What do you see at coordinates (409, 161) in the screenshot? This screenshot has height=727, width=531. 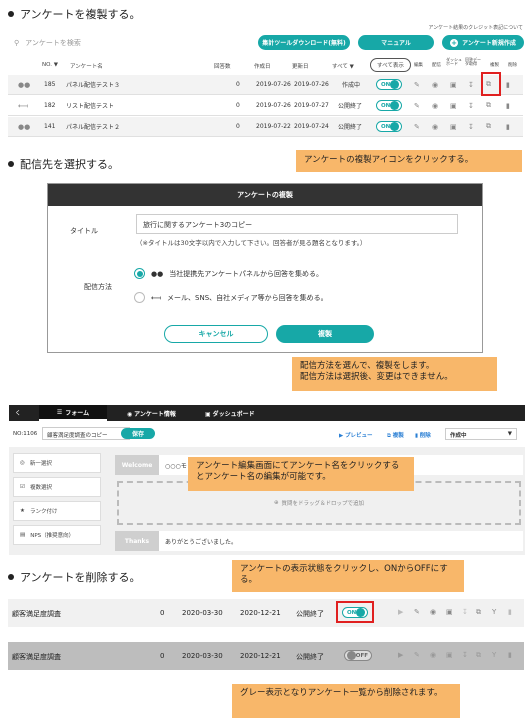 I see `callout-copy: アンケートの複製アイコンをクリックする。` at bounding box center [409, 161].